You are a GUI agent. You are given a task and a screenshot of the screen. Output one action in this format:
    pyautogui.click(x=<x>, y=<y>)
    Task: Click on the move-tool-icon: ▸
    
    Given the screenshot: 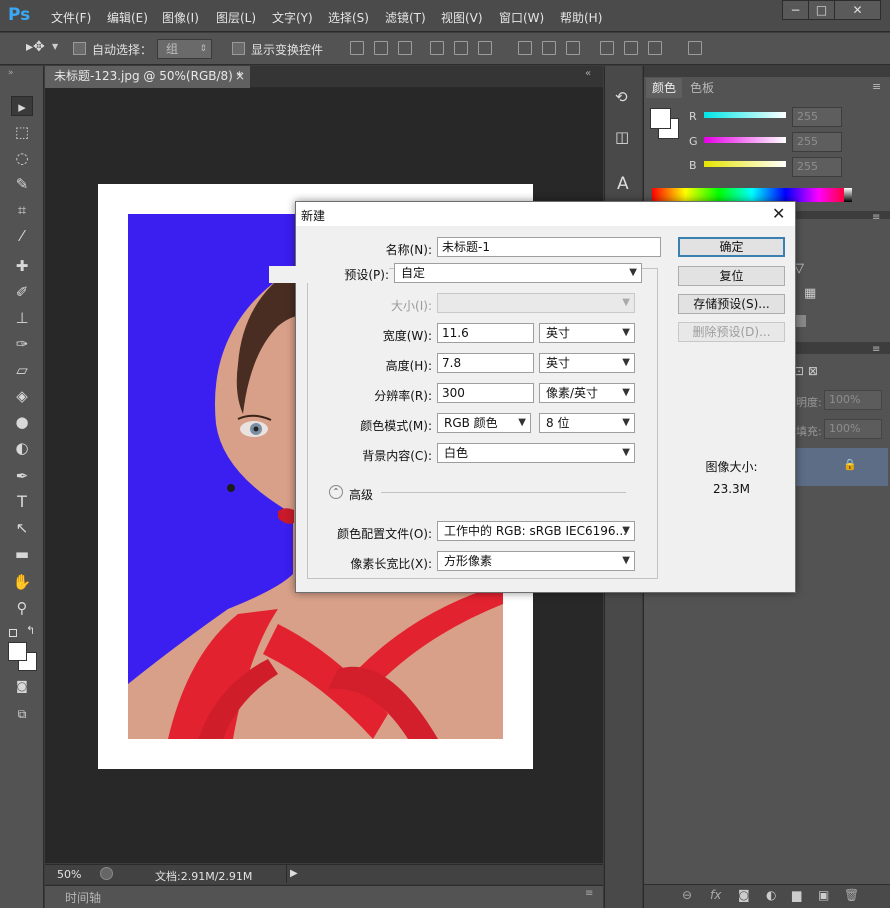 What is the action you would take?
    pyautogui.click(x=22, y=106)
    